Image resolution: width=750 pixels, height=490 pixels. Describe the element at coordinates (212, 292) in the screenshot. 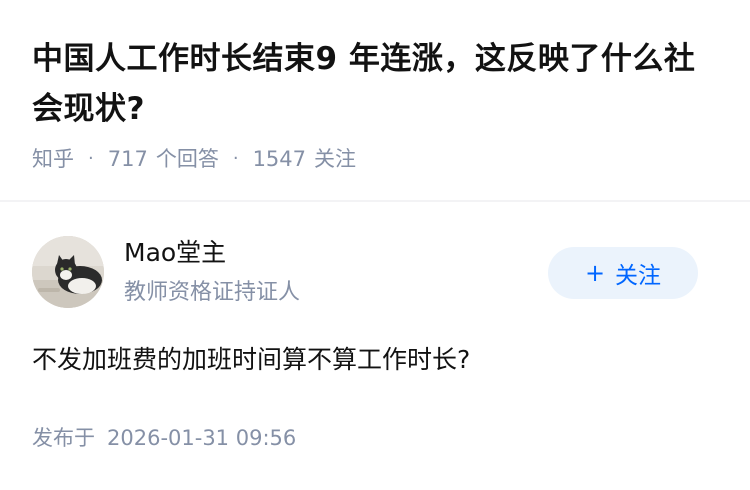

I see `author-bio: 教师资格证持证人` at that location.